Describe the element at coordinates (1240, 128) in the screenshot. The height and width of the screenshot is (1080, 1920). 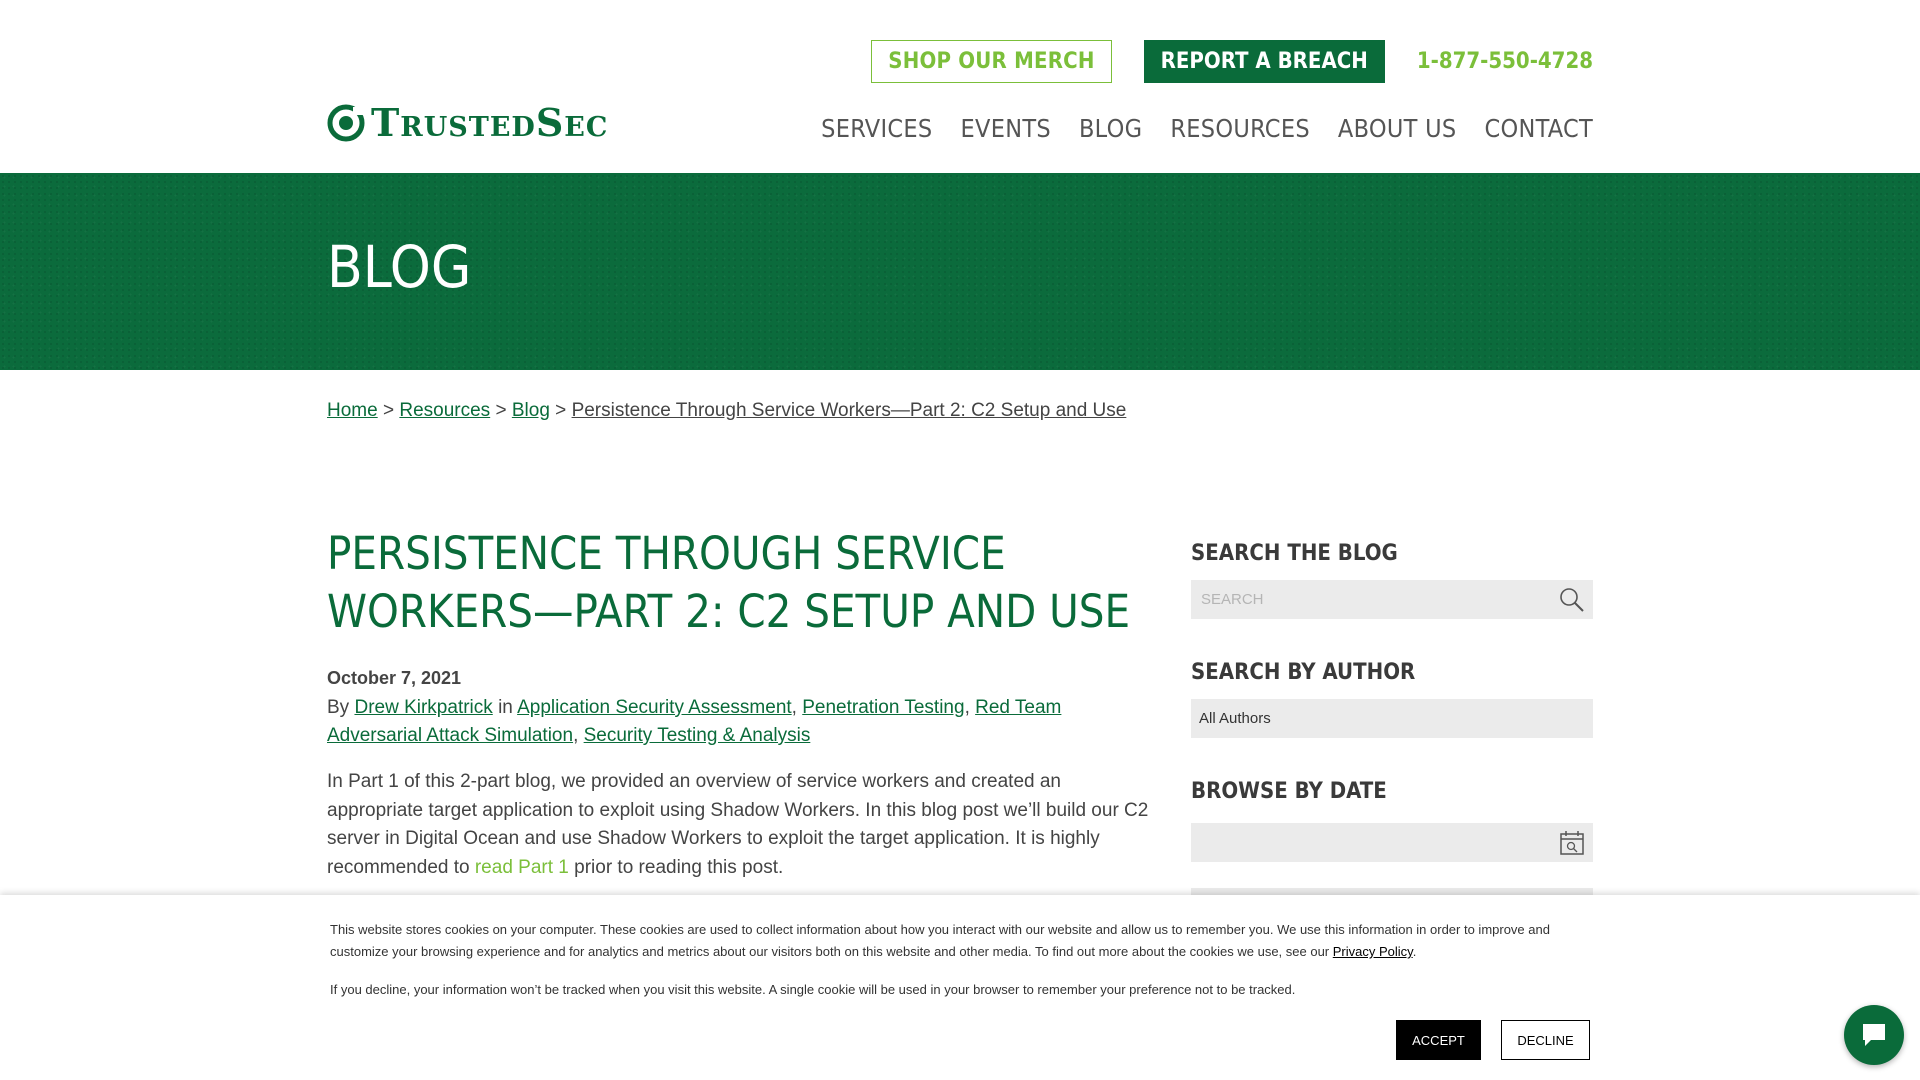
I see `nav-resources: RESOURCES` at that location.